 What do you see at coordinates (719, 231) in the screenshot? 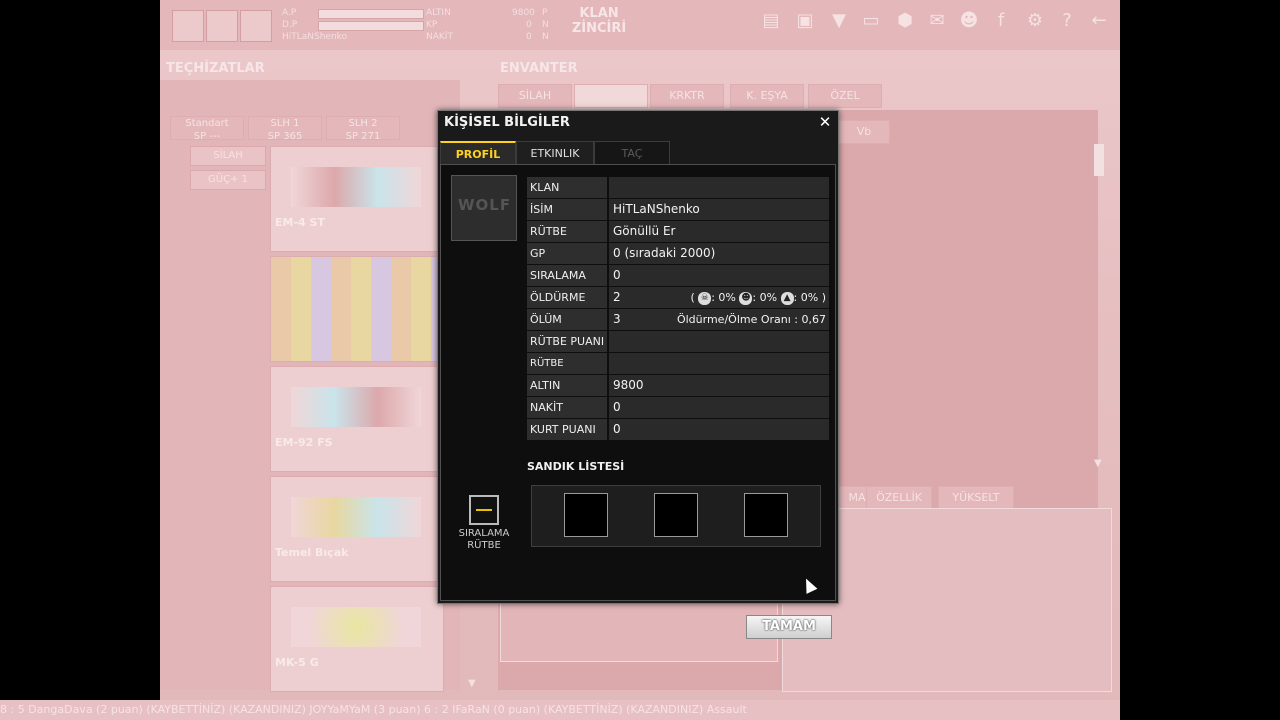
I see `row-value: Gönüllü Er` at bounding box center [719, 231].